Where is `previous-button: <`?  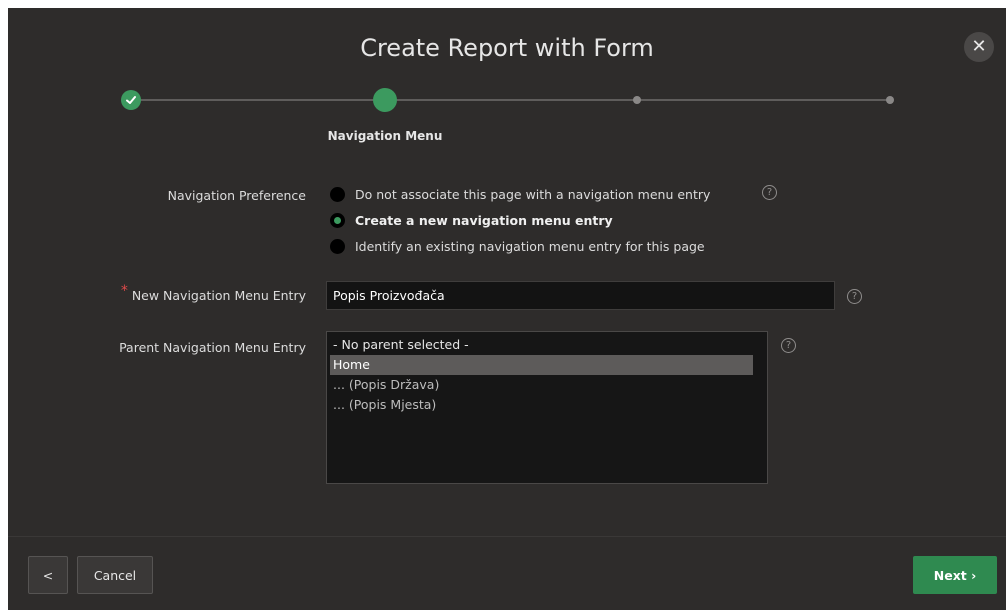 previous-button: < is located at coordinates (48, 575).